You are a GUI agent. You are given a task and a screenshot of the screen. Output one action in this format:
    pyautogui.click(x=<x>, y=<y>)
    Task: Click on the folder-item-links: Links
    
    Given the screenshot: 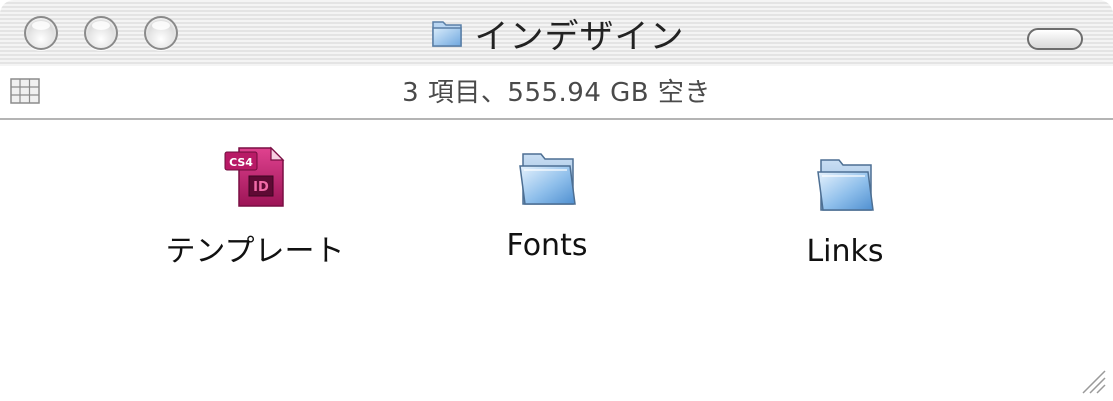 What is the action you would take?
    pyautogui.click(x=845, y=207)
    